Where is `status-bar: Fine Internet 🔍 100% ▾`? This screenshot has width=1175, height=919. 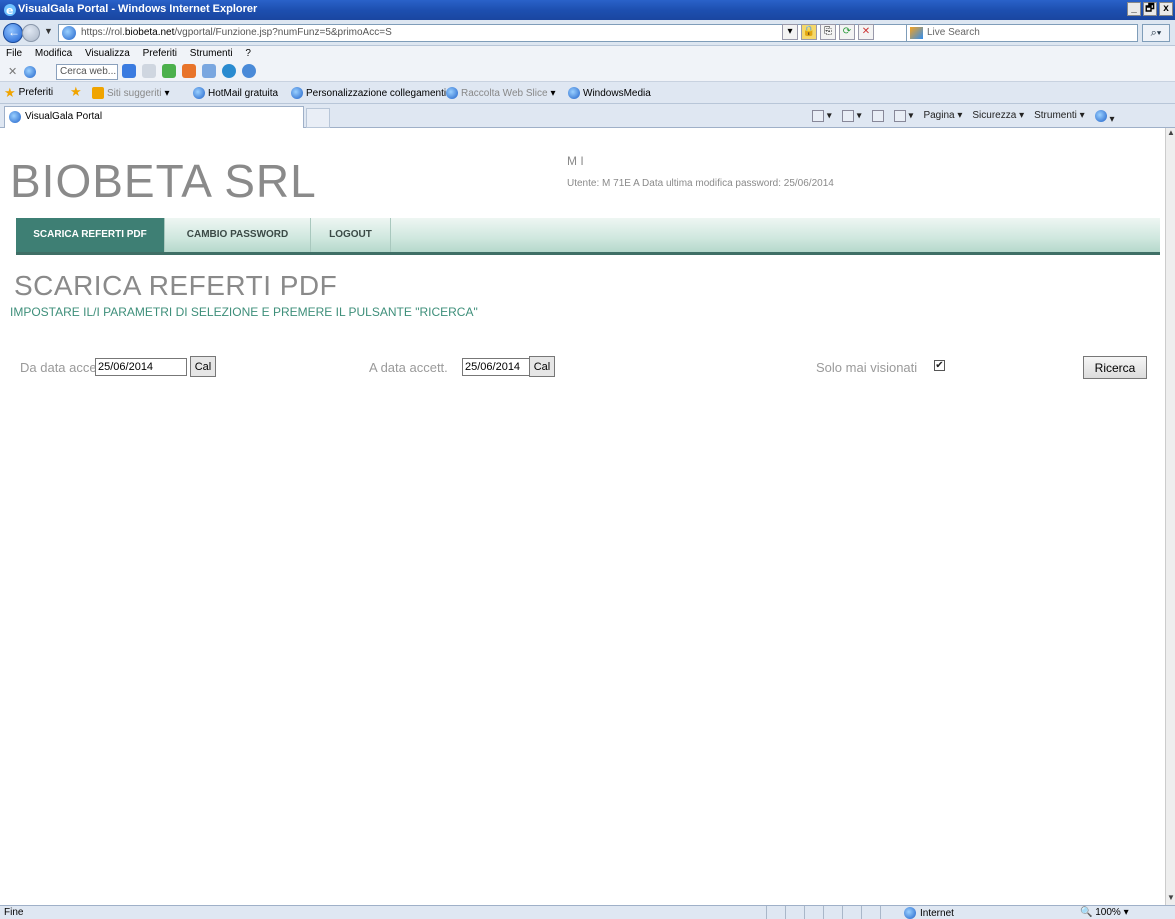
status-bar: Fine Internet 🔍 100% ▾ is located at coordinates (587, 912).